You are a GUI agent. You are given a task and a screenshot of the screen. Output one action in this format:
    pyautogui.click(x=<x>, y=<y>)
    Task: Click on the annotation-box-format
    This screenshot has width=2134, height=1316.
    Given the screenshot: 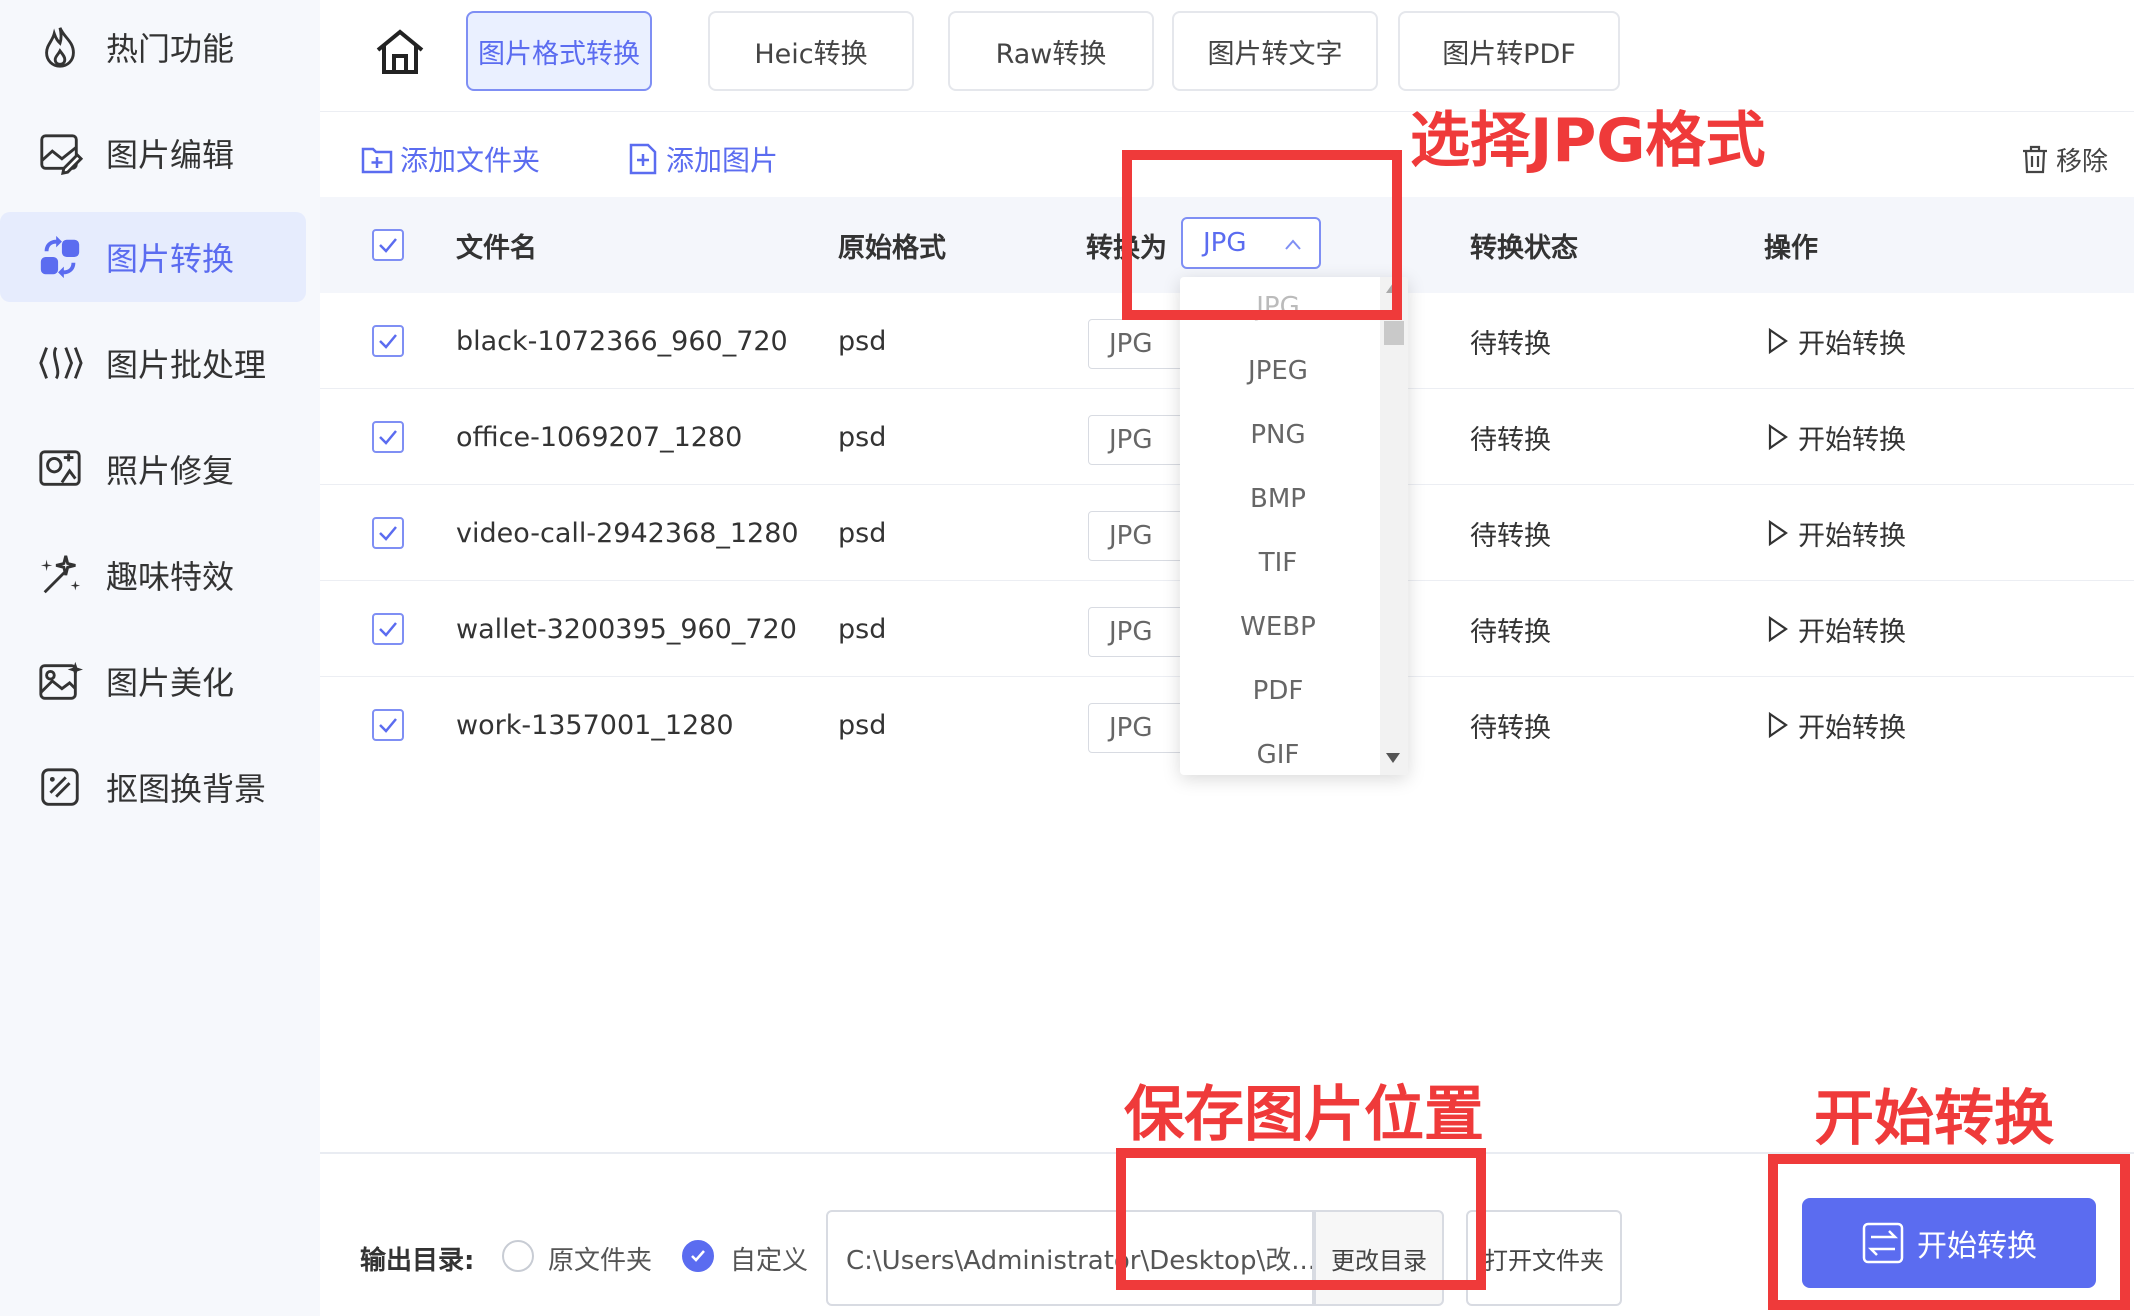 What is the action you would take?
    pyautogui.click(x=1262, y=235)
    